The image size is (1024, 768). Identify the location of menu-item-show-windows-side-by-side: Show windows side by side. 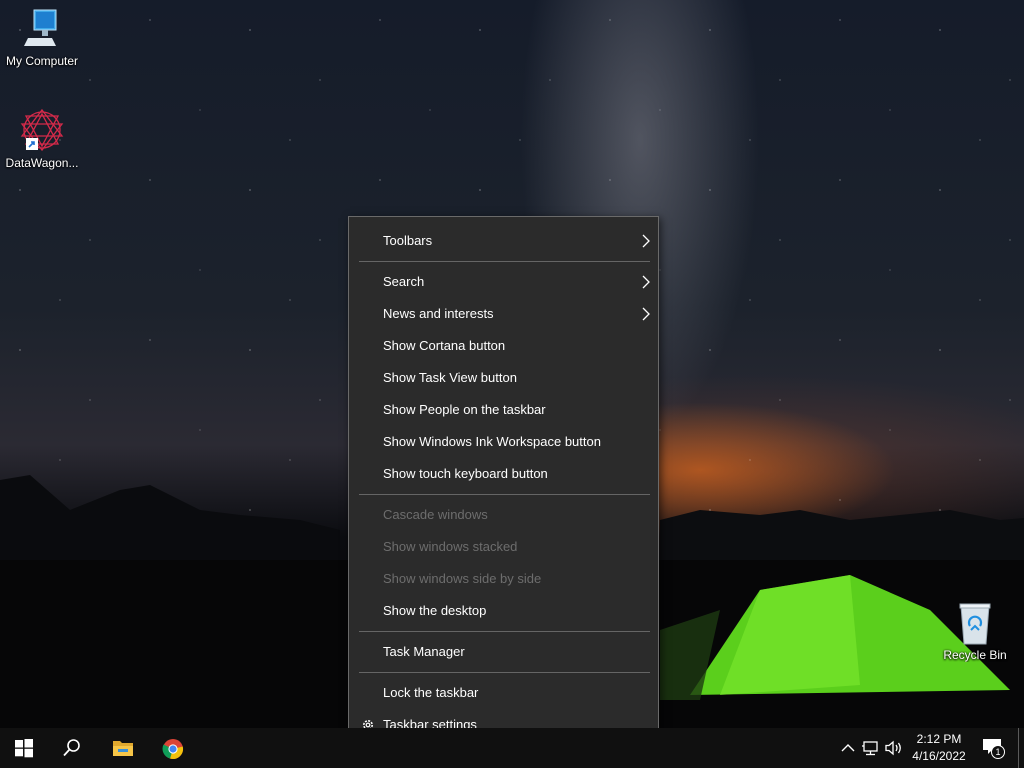
(503, 579).